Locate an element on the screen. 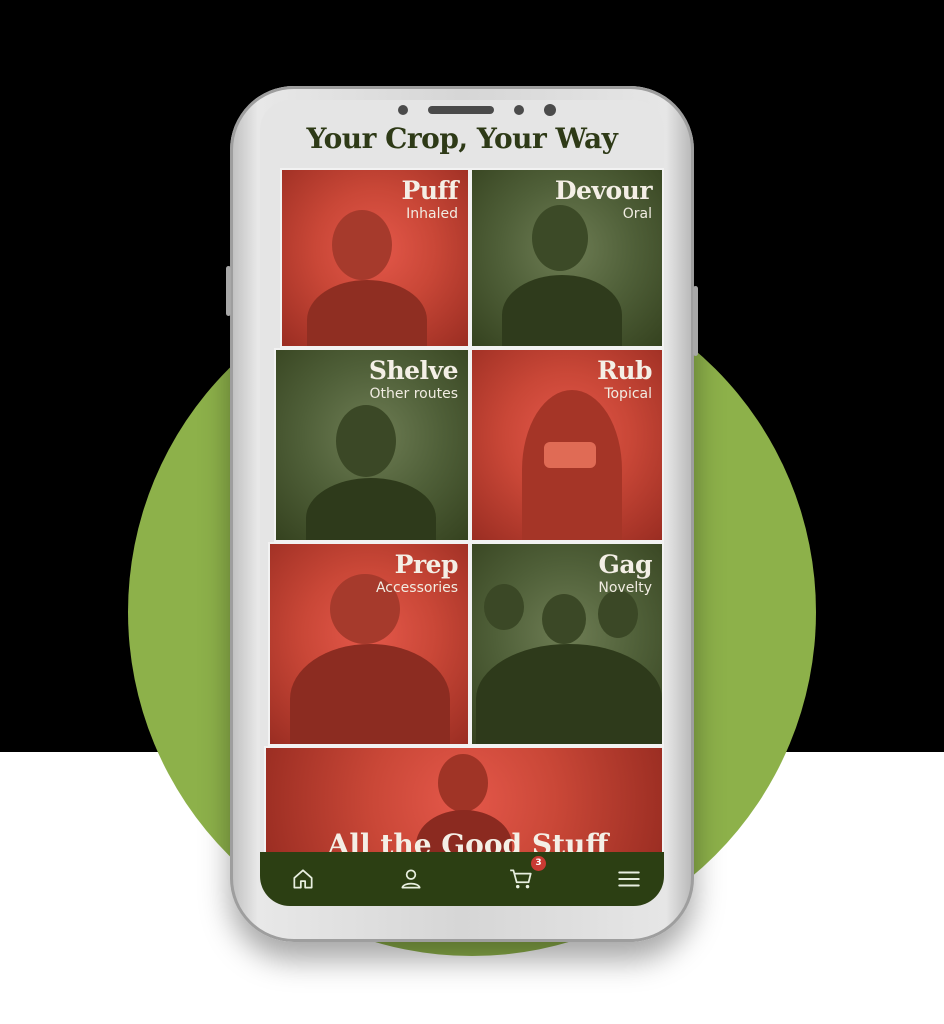 Image resolution: width=944 pixels, height=1024 pixels. nav-account is located at coordinates (411, 879).